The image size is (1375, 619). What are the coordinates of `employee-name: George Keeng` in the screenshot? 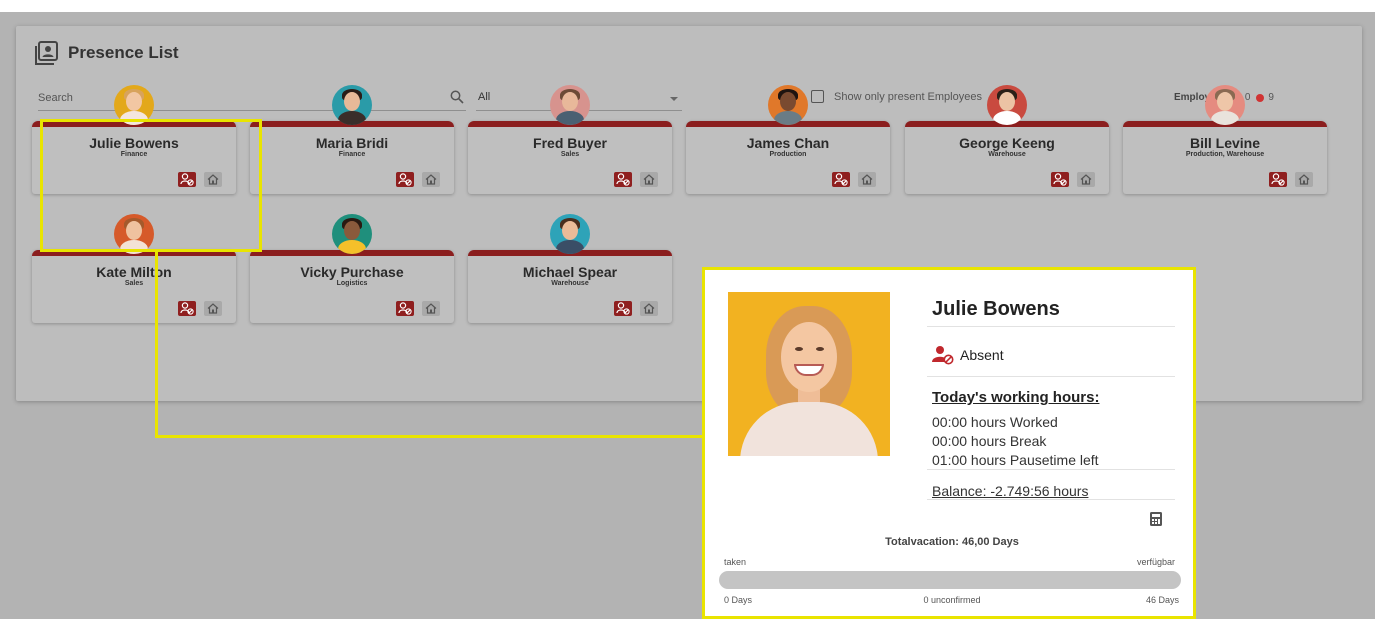 It's located at (1007, 143).